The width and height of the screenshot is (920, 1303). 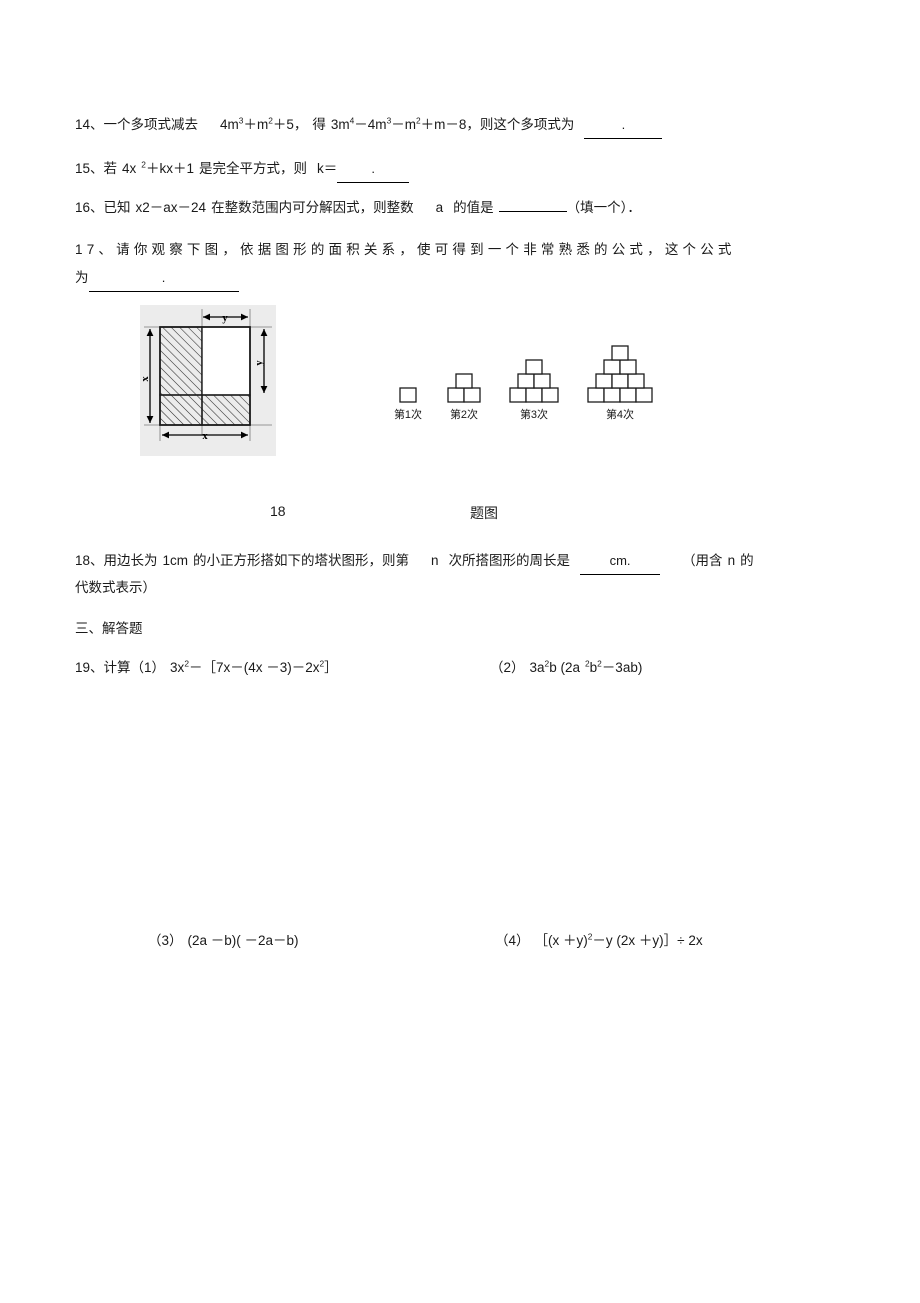 What do you see at coordinates (297, 124) in the screenshot?
I see `q14-expr1-tail: 5，` at bounding box center [297, 124].